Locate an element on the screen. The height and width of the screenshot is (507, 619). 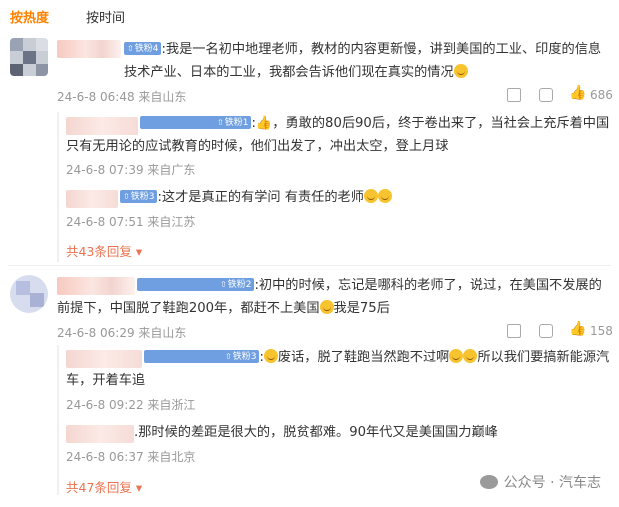
tab-hot: 按热度 is located at coordinates (29, 16).